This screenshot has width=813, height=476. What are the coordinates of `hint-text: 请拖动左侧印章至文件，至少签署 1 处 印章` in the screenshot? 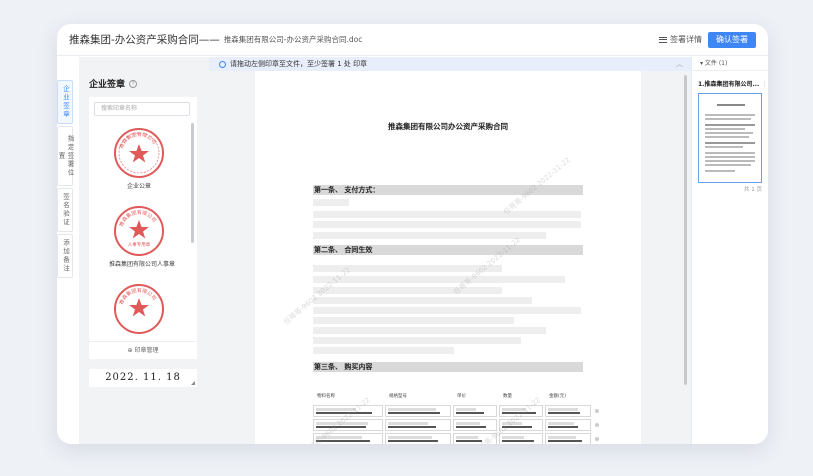 It's located at (299, 64).